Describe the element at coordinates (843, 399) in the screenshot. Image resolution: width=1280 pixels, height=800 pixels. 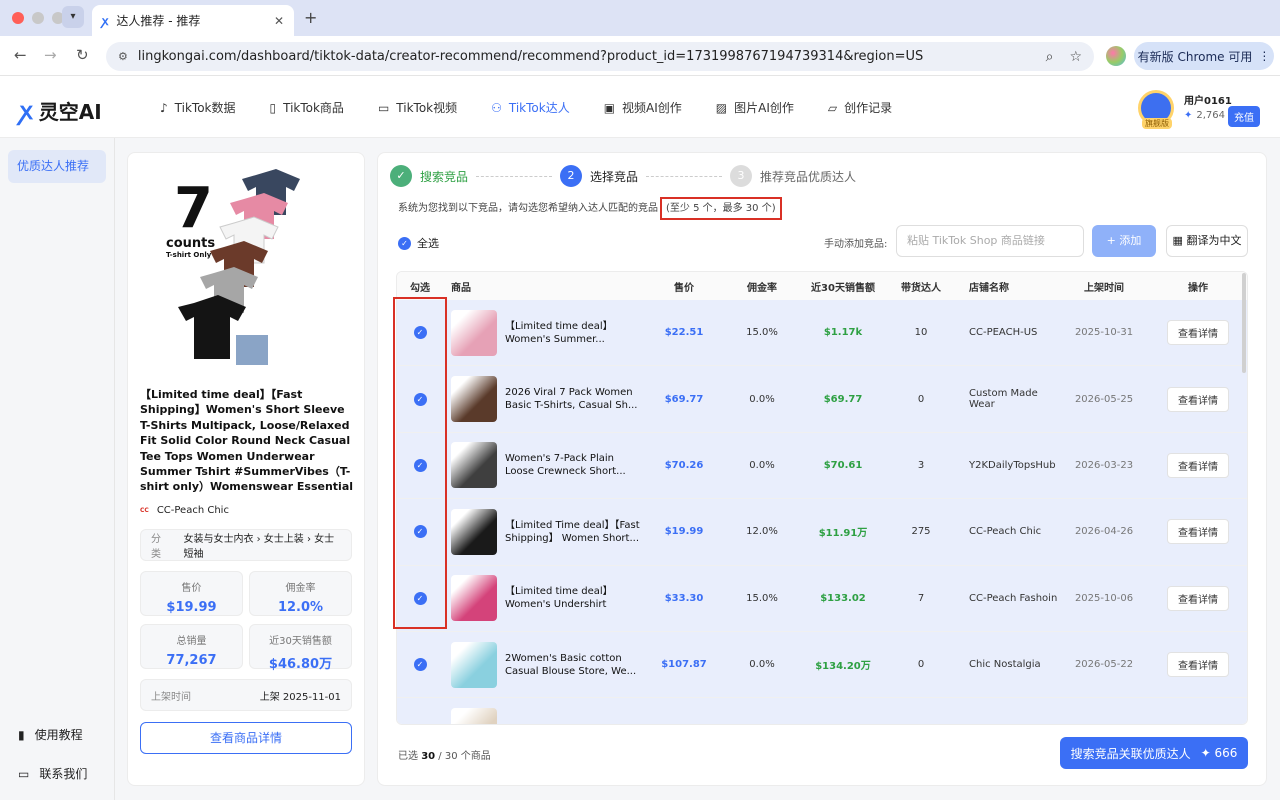
I see `sales-30d: $69.77` at that location.